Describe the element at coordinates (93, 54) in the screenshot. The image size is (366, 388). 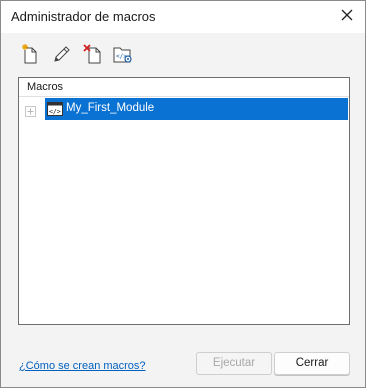
I see `delete-module-icon` at that location.